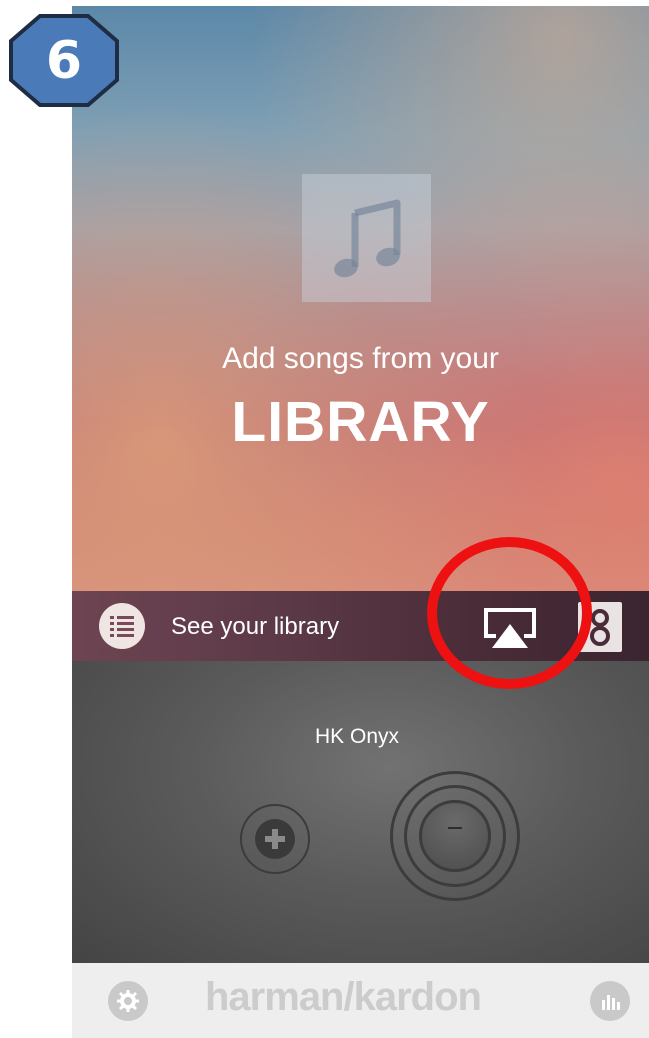 This screenshot has height=1038, width=649. I want to click on minus-icon, so click(455, 836).